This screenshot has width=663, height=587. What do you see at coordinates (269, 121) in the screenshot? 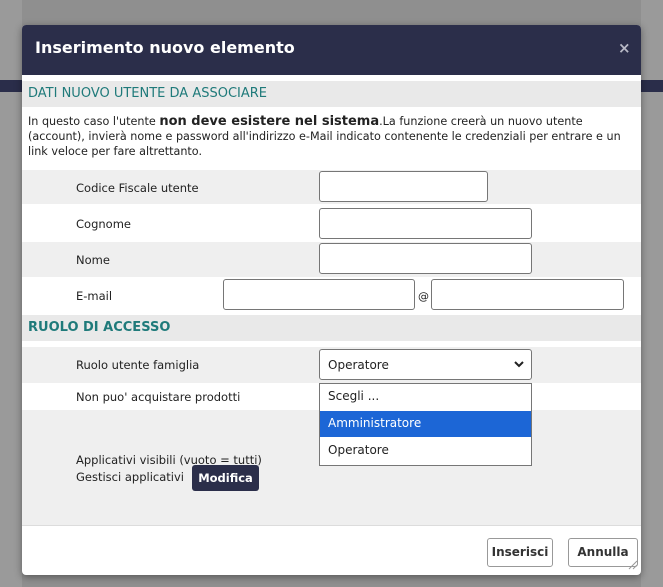
I see `info-bold: non deve esistere nel sistema` at bounding box center [269, 121].